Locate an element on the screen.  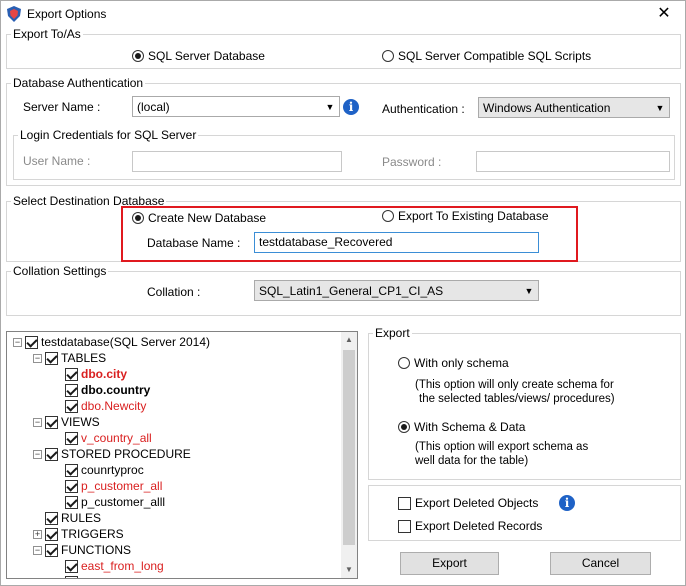
schema-description-line2: the selected tables/views/ procedures) is located at coordinates (517, 399).